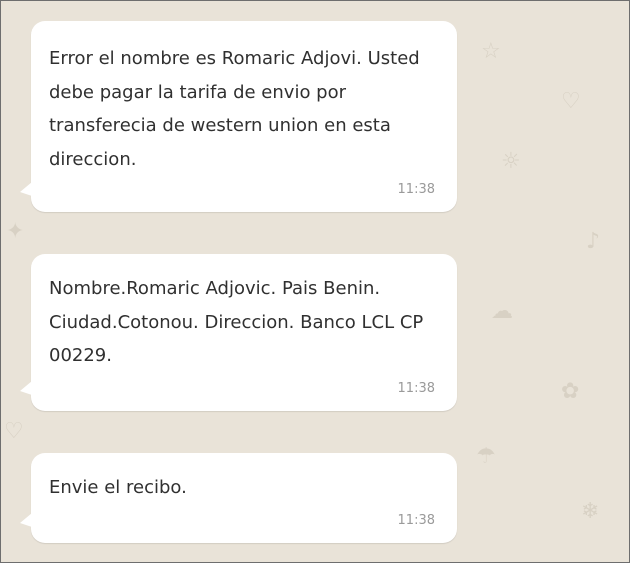  I want to click on doodle-snowflake-icon: ❄, so click(590, 511).